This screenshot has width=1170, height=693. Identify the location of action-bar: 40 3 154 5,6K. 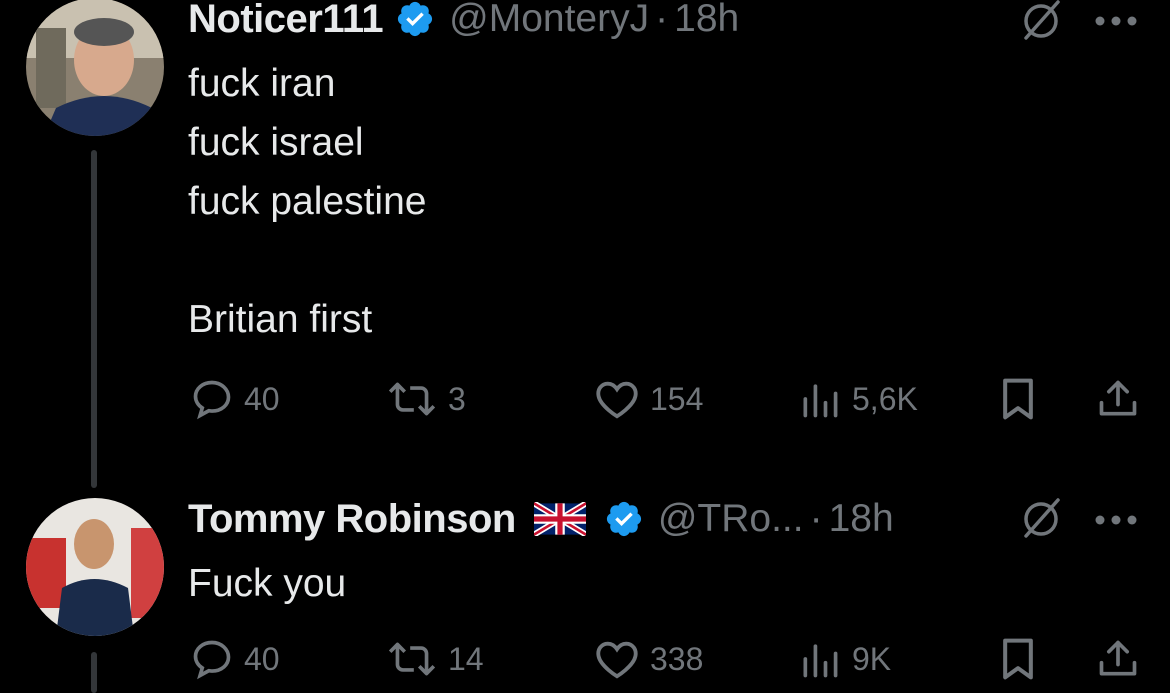
(585, 399).